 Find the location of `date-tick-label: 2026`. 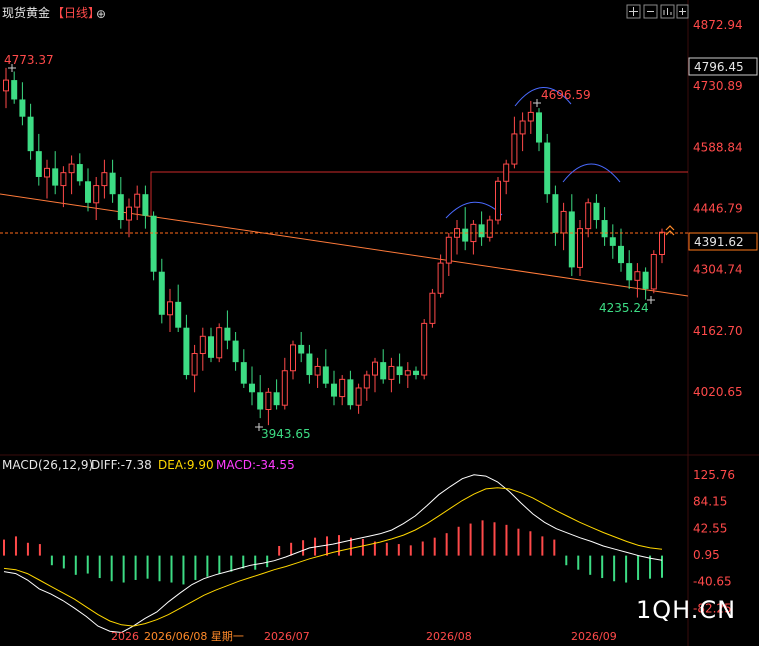

date-tick-label: 2026 is located at coordinates (125, 636).